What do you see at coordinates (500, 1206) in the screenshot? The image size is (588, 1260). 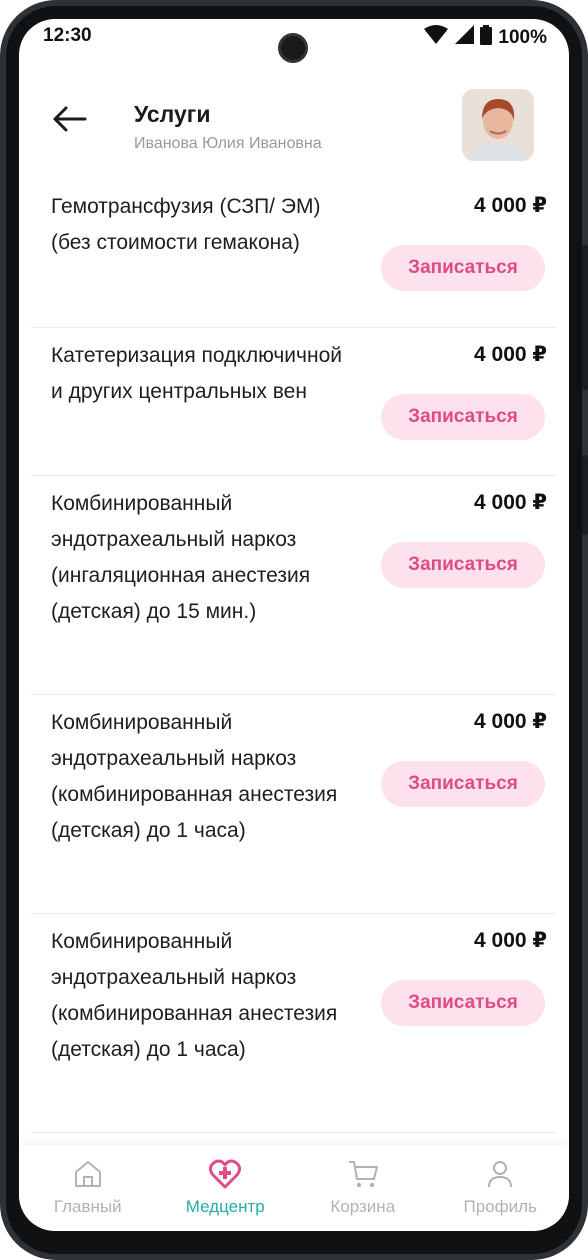 I see `nav-label: Профиль` at bounding box center [500, 1206].